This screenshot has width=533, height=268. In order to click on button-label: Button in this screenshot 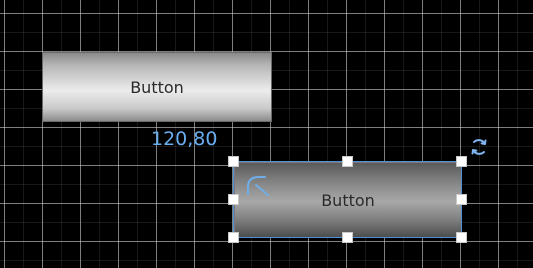, I will do `click(157, 87)`.